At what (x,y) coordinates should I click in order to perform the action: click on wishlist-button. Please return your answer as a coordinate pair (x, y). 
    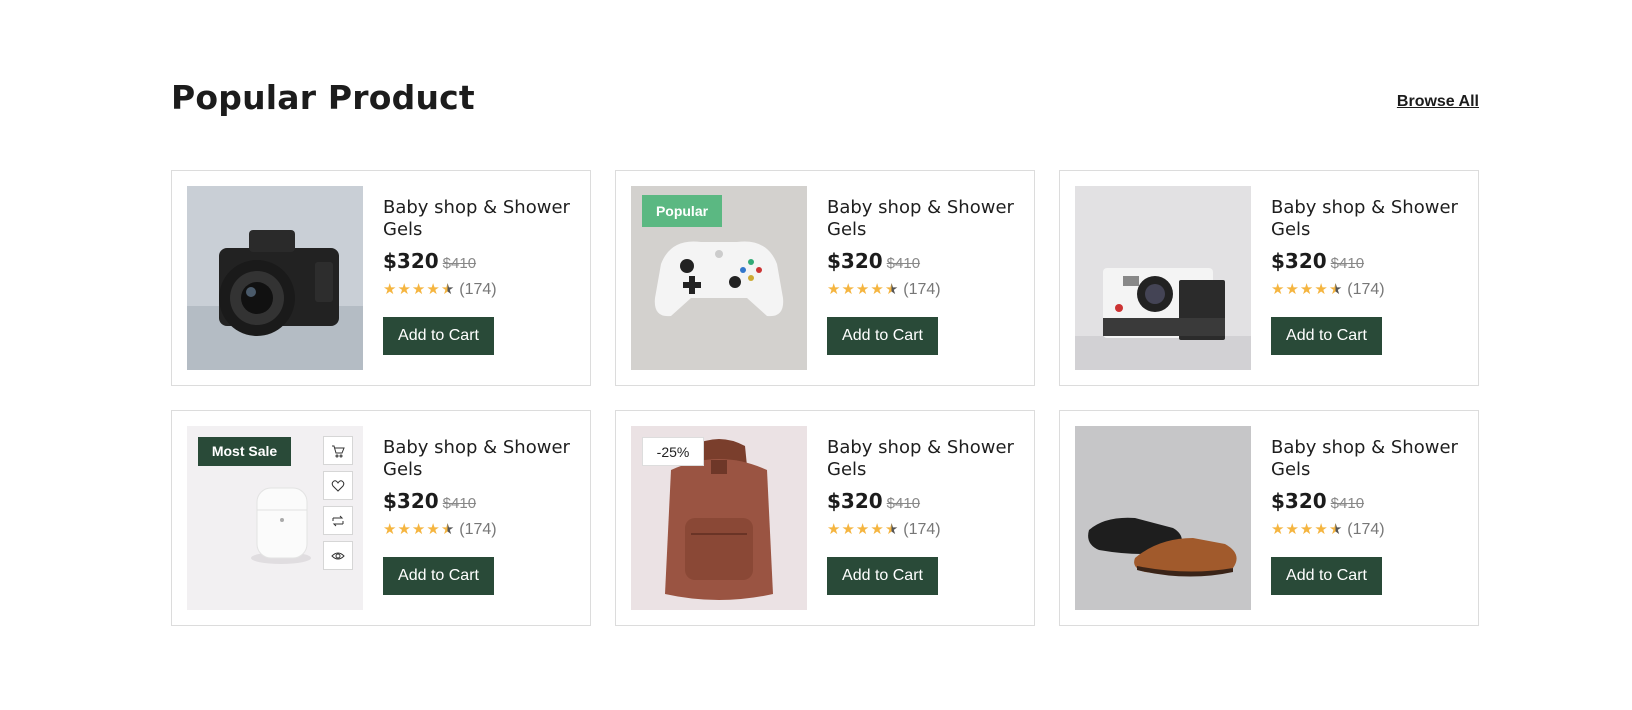
    Looking at the image, I should click on (338, 485).